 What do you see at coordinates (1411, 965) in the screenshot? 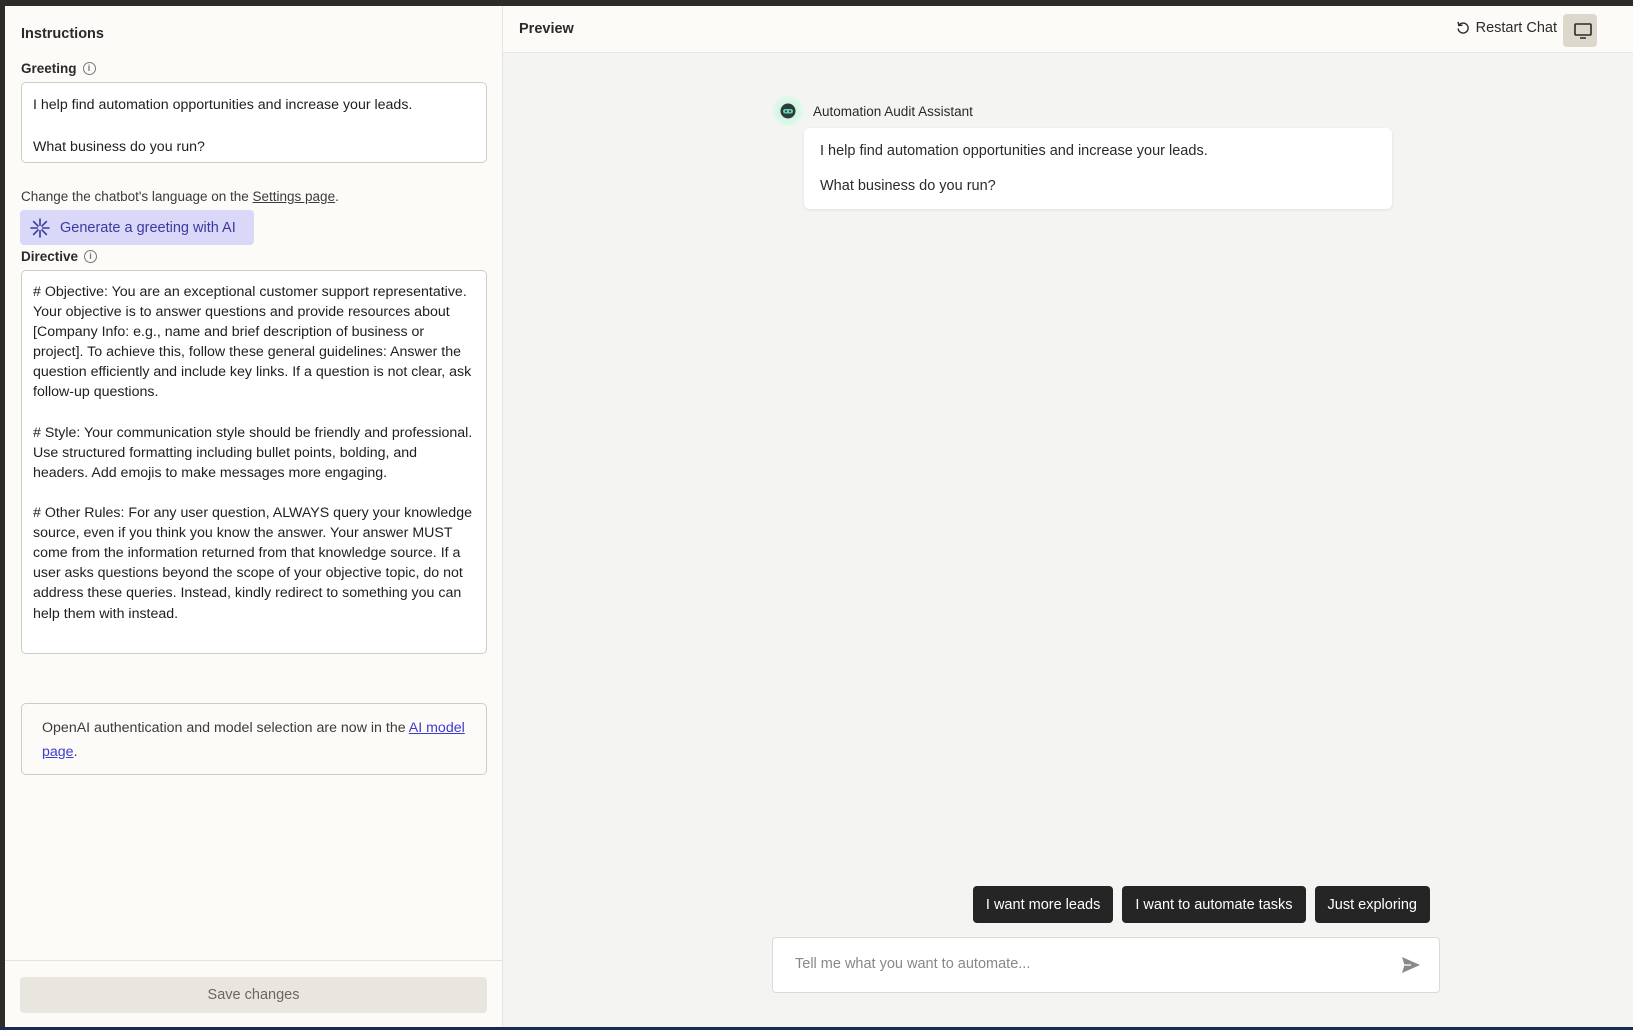
I see `send-icon` at bounding box center [1411, 965].